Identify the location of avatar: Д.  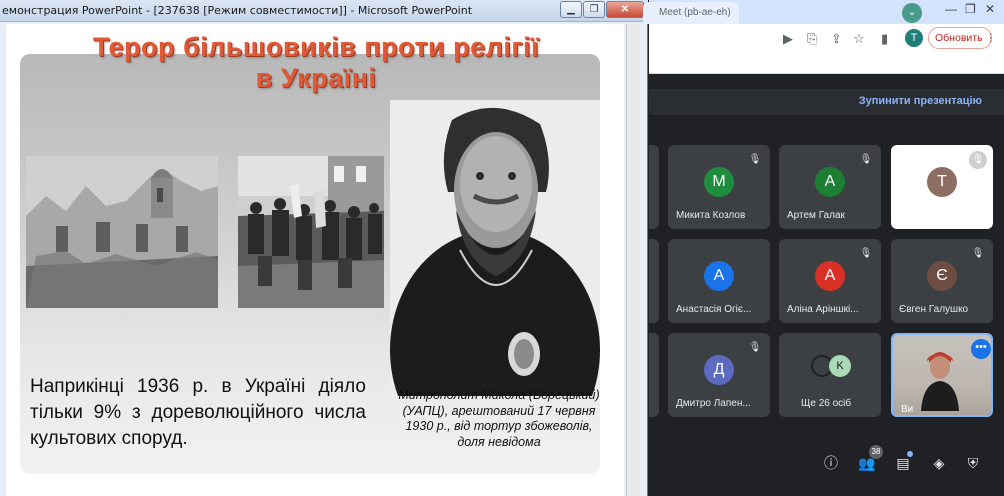
(719, 370).